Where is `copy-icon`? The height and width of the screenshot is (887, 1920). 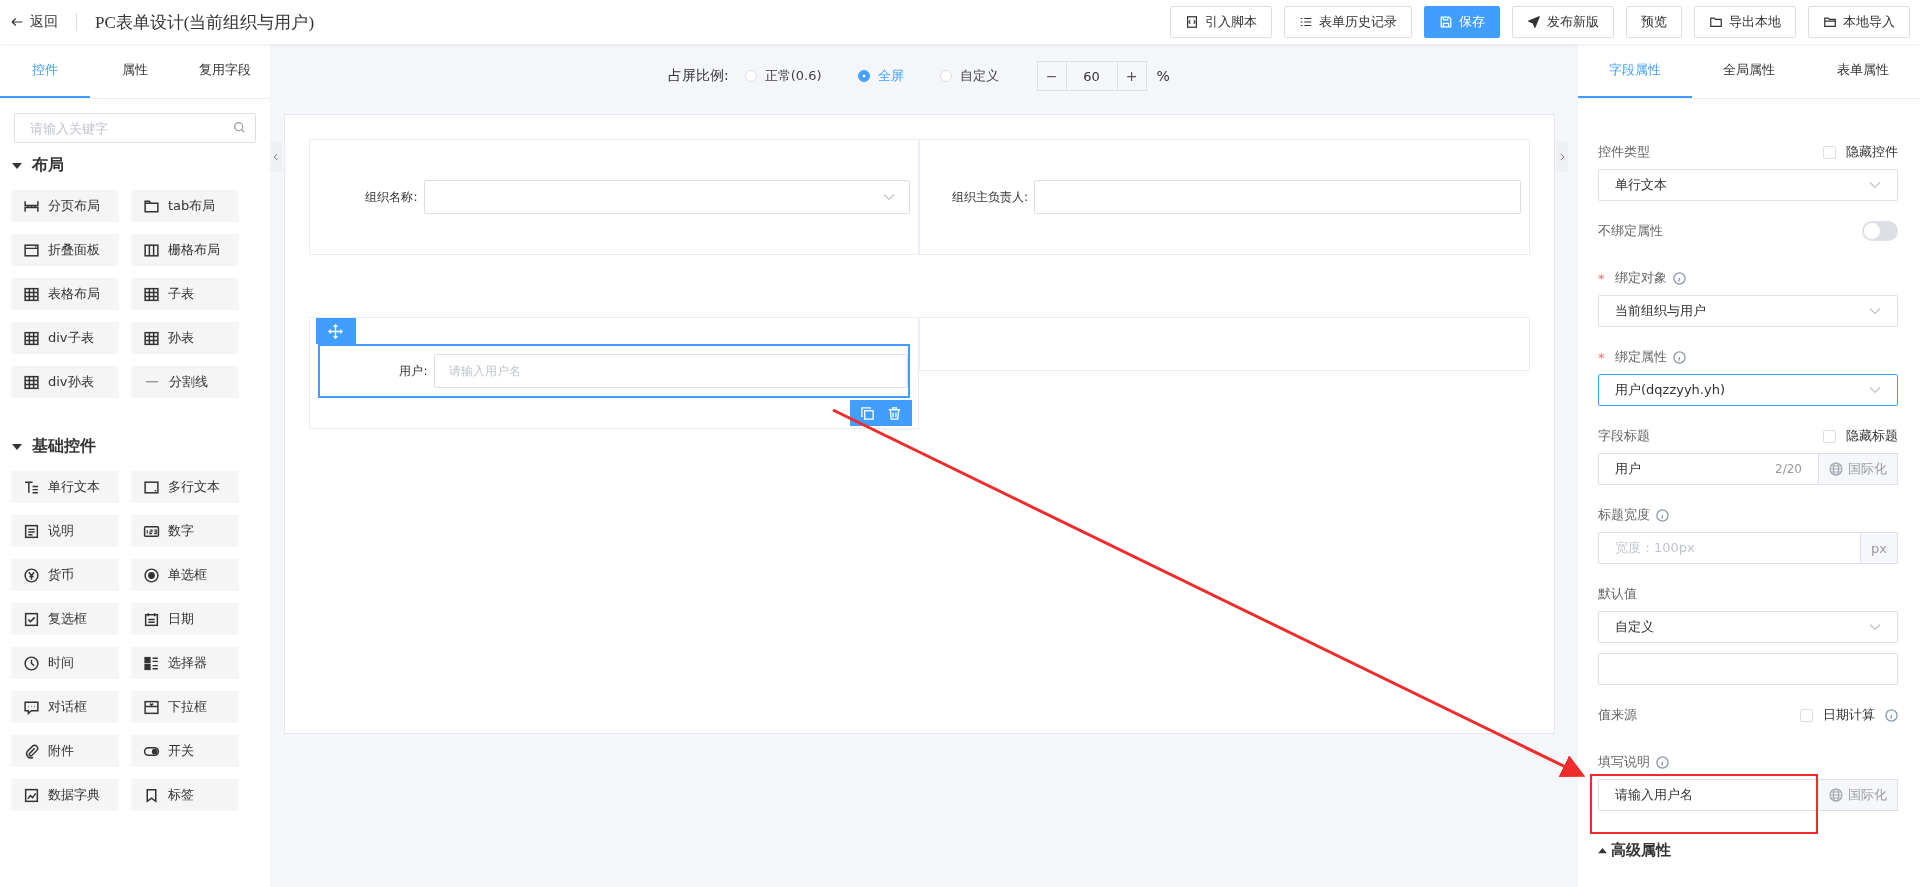 copy-icon is located at coordinates (867, 413).